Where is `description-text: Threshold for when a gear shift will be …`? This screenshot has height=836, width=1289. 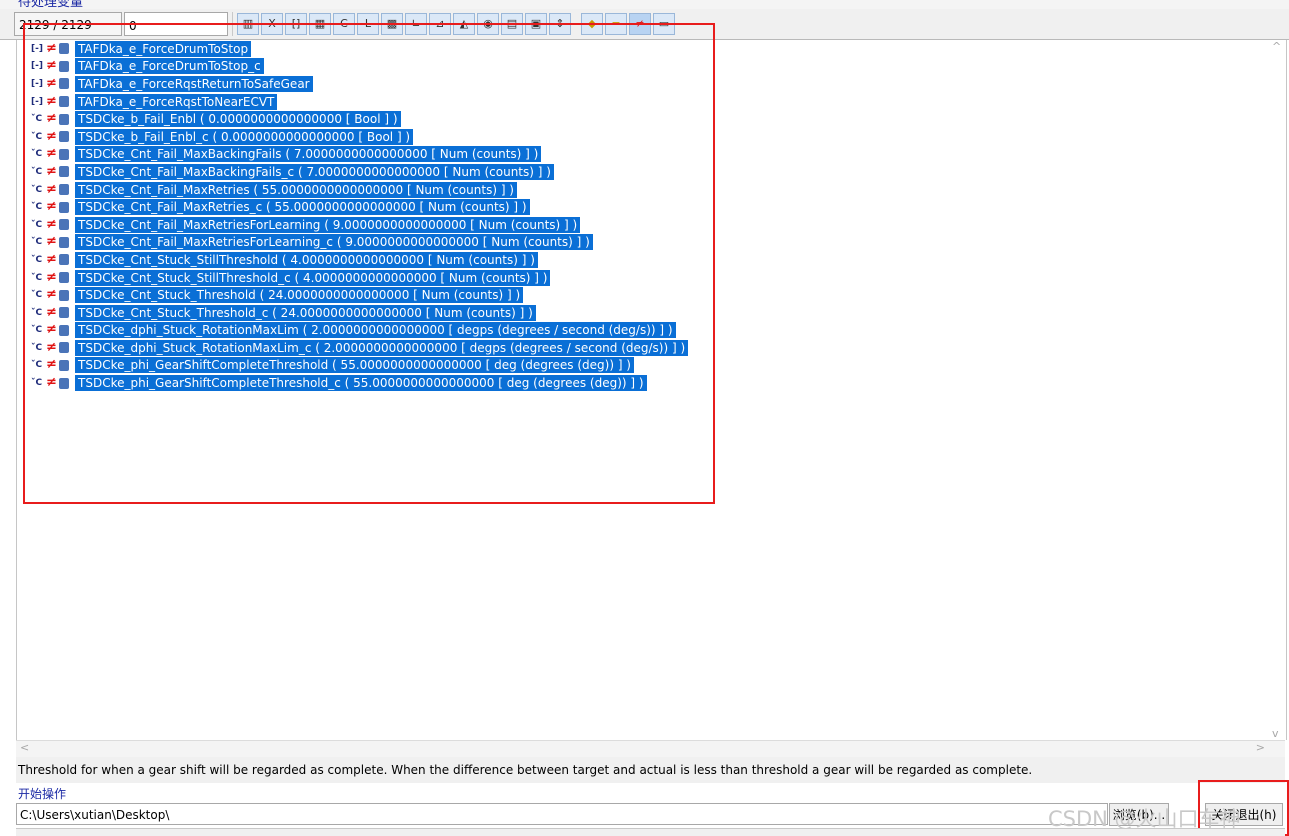
description-text: Threshold for when a gear shift will be … is located at coordinates (650, 770).